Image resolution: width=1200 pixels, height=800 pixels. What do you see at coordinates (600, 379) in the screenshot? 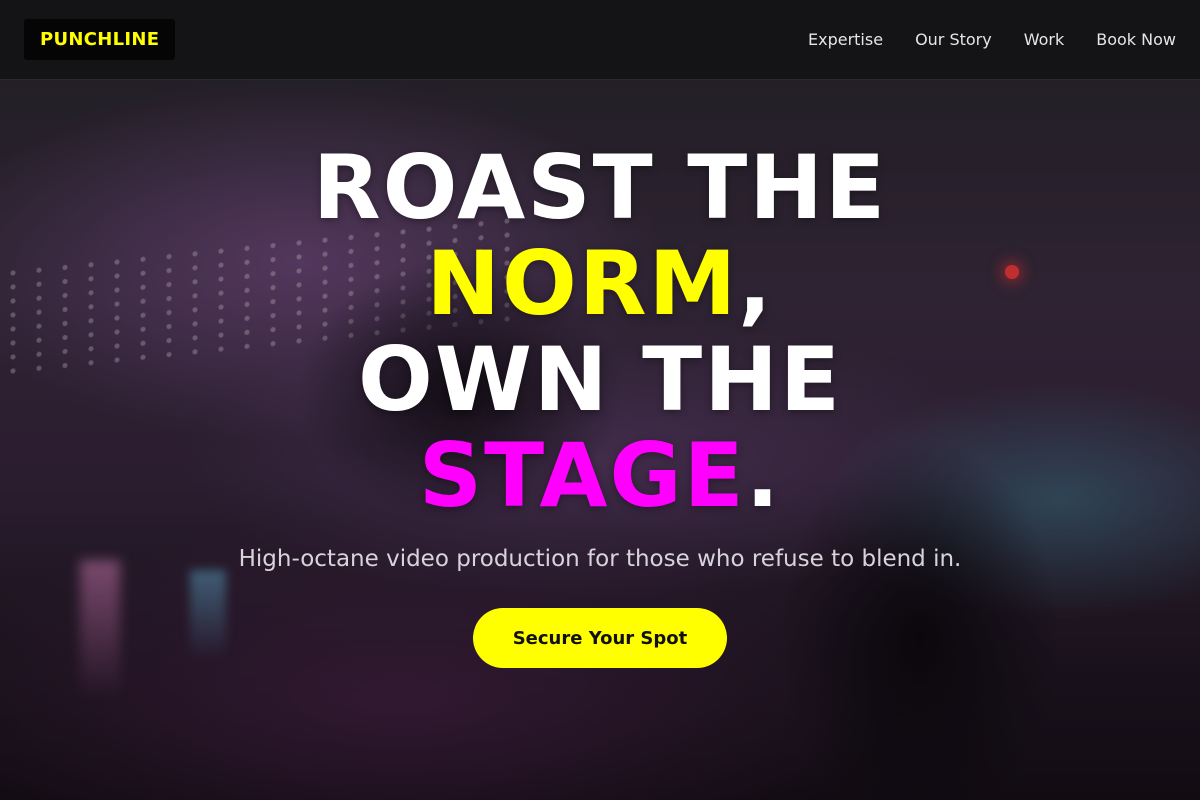
I see `headline-line-3: OWN THE` at bounding box center [600, 379].